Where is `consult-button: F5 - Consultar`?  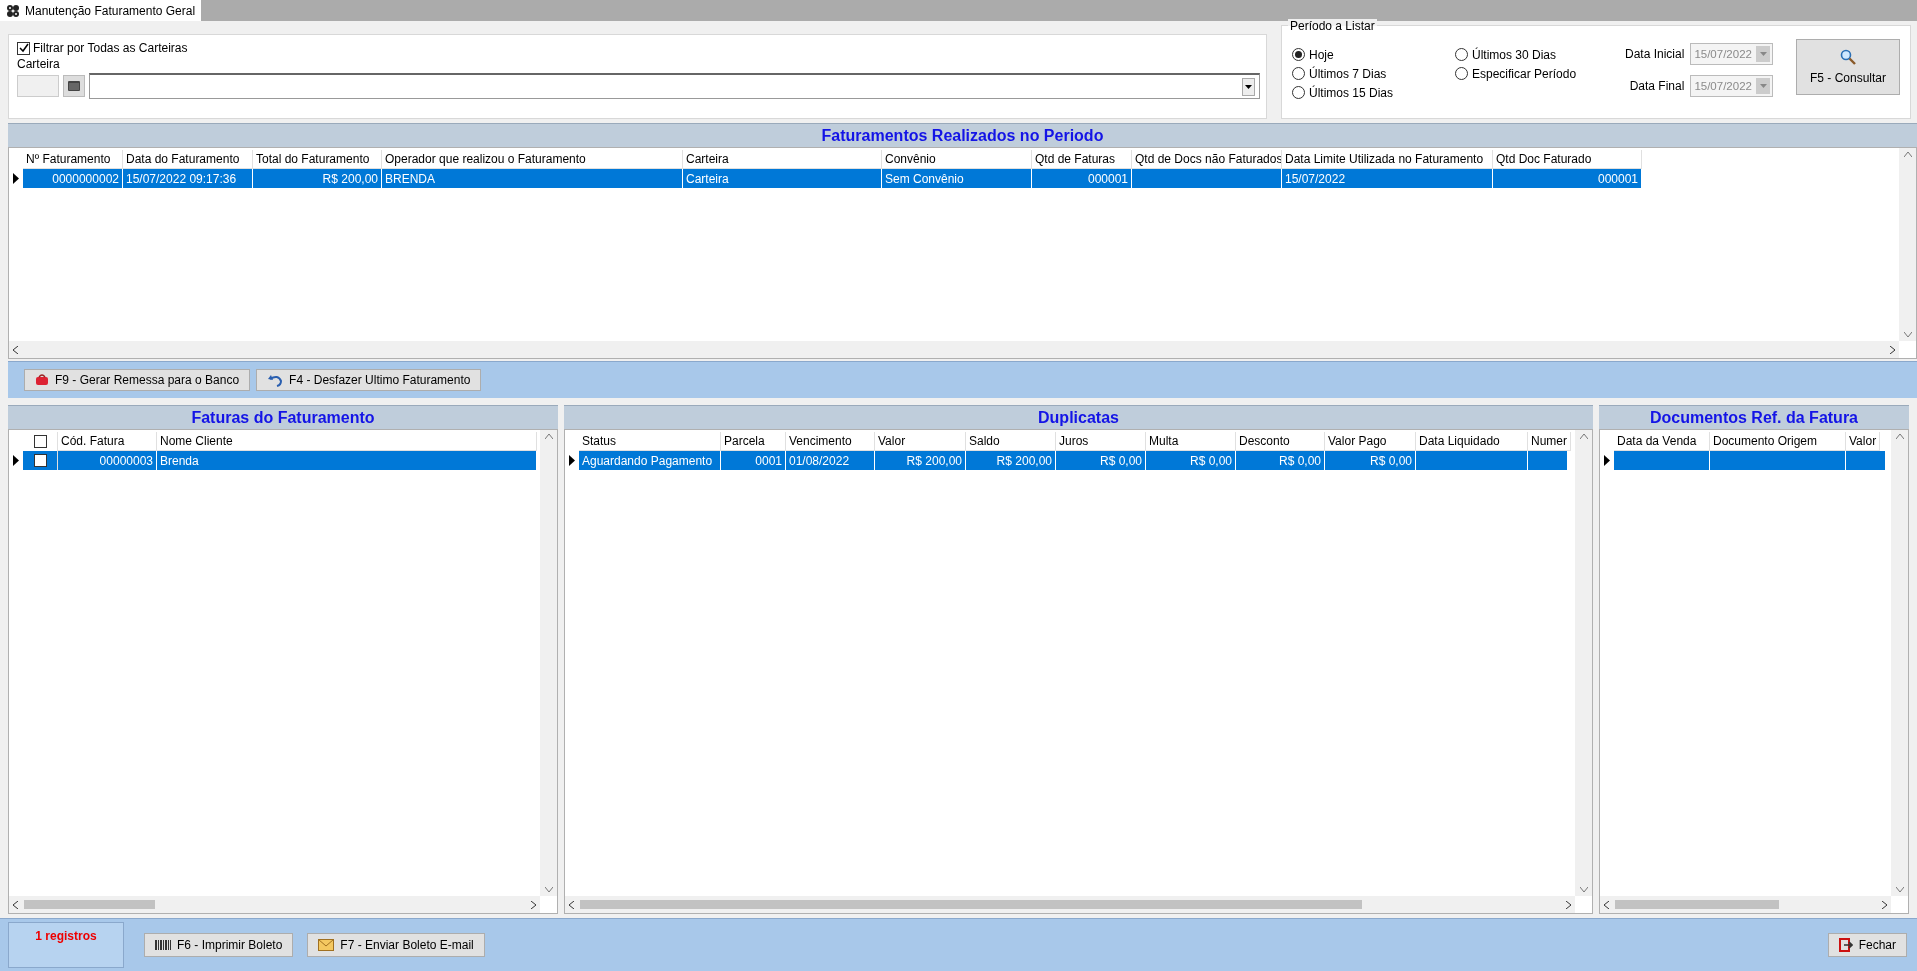 consult-button: F5 - Consultar is located at coordinates (1848, 67).